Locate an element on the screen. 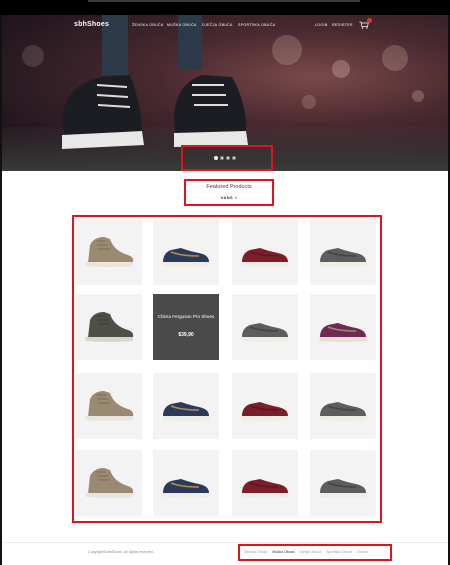  nav-djecja-obuca: DJEČJA OBUĆA is located at coordinates (217, 25).